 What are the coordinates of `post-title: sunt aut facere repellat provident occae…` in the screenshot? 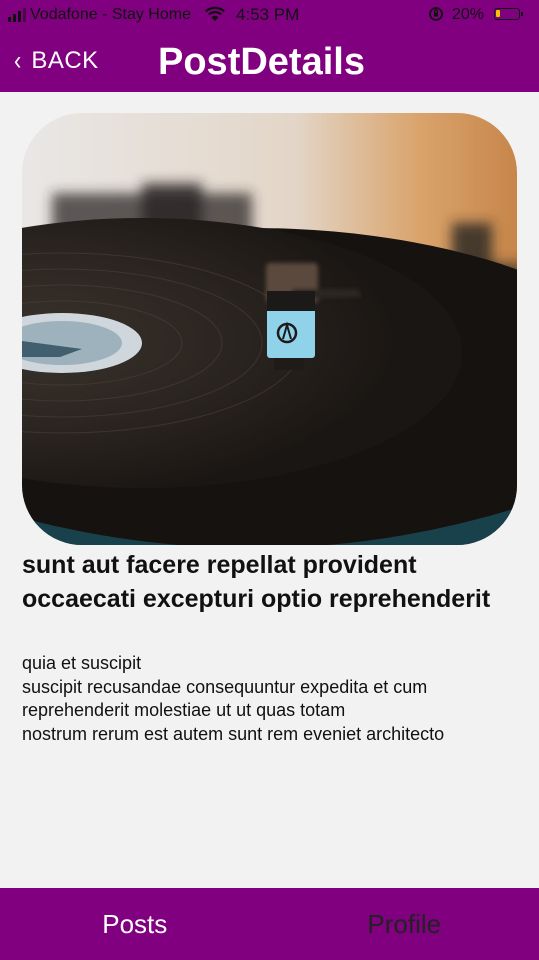 It's located at (256, 582).